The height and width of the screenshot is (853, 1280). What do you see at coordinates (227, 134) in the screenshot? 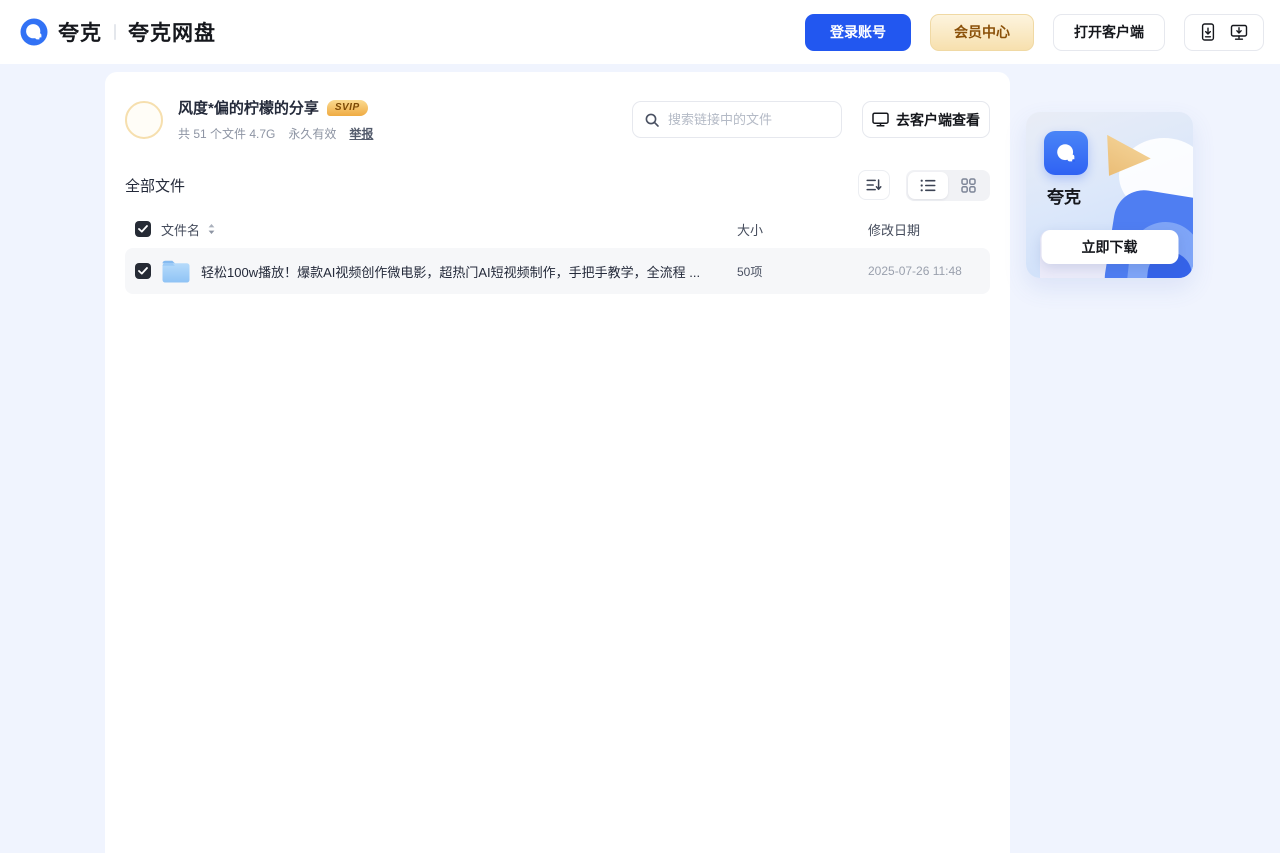
I see `share-file-count: 共 51 个文件 4.7G` at bounding box center [227, 134].